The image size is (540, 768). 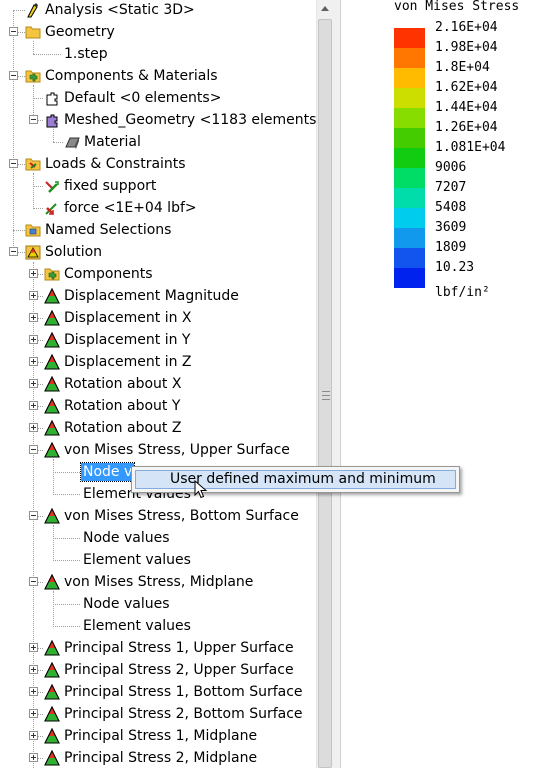 I want to click on legend-value: 5408, so click(x=451, y=207).